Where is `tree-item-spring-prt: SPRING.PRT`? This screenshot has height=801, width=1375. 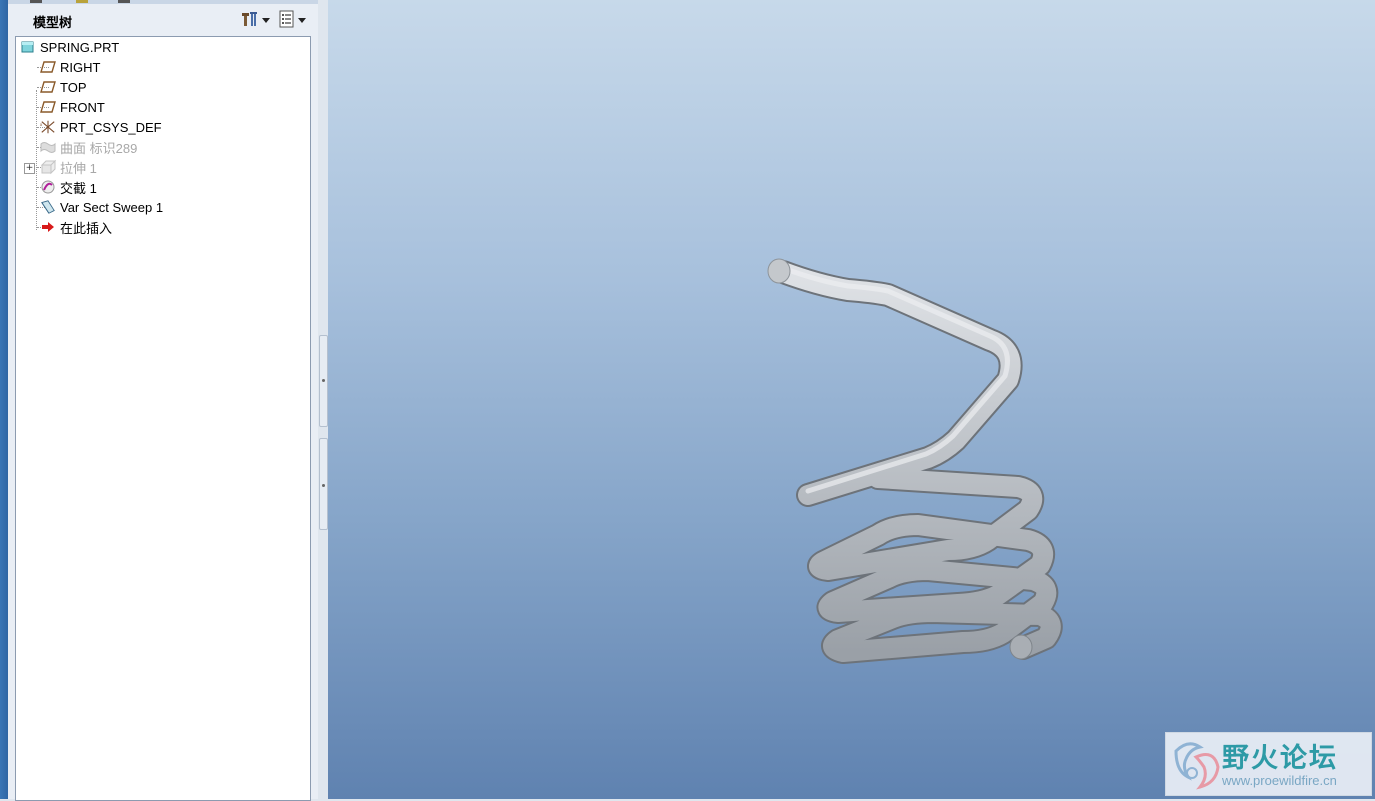
tree-item-spring-prt: SPRING.PRT is located at coordinates (69, 47).